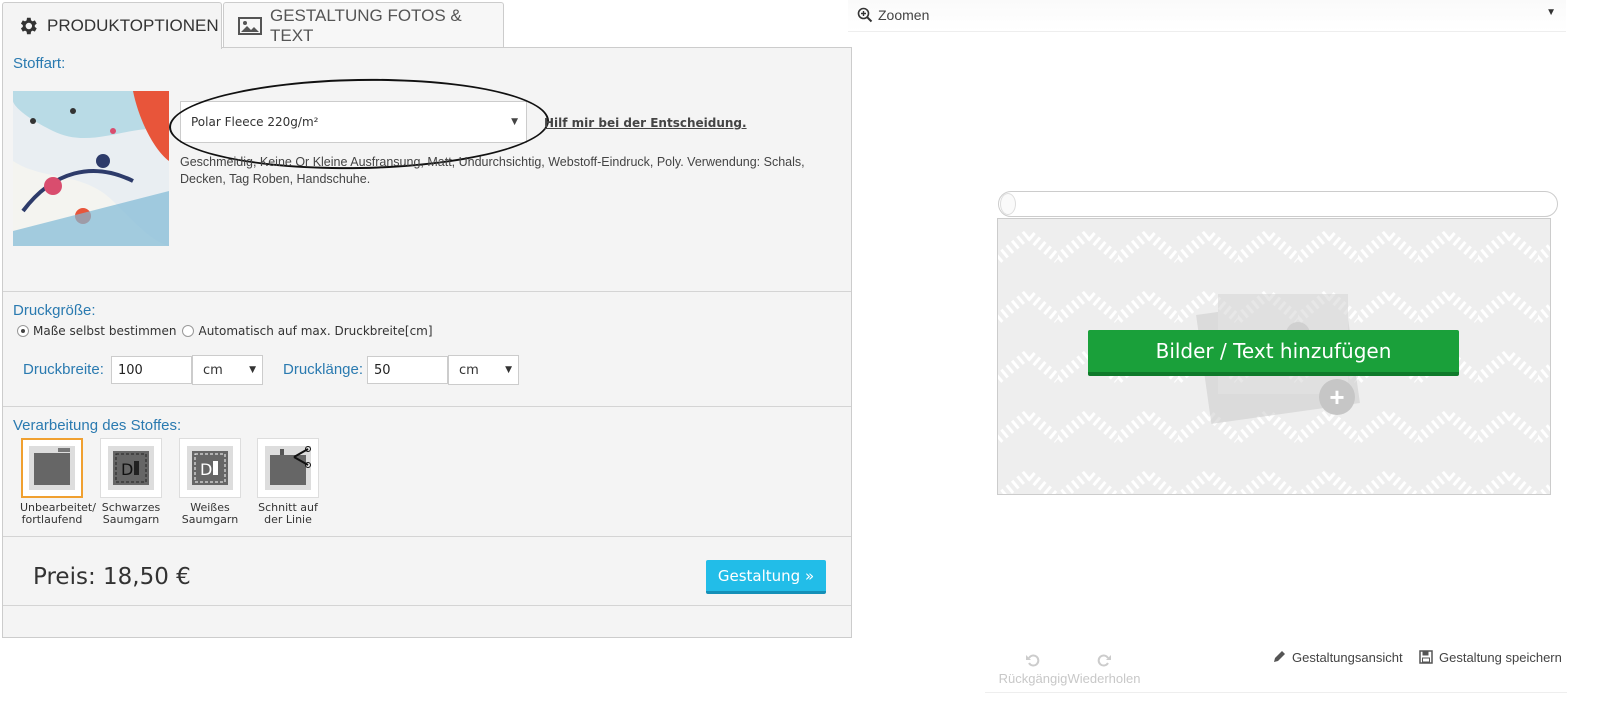 The image size is (1598, 713). I want to click on zoom-label: Zoomen, so click(904, 15).